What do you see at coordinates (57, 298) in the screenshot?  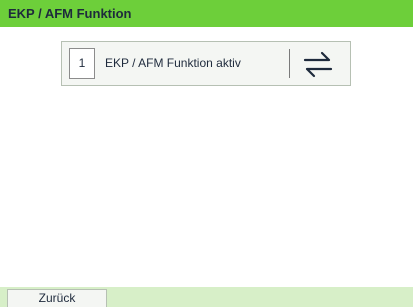 I see `back-button: Zurück` at bounding box center [57, 298].